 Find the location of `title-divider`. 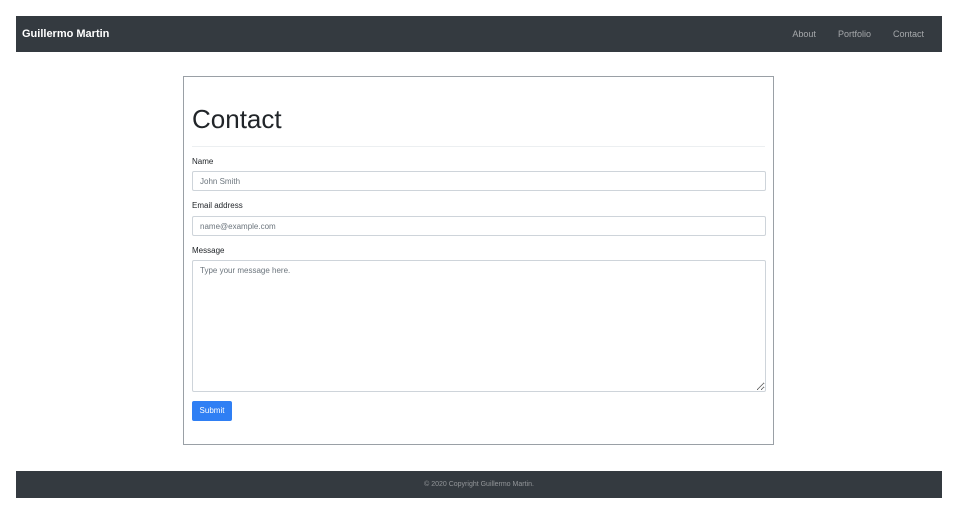

title-divider is located at coordinates (478, 146).